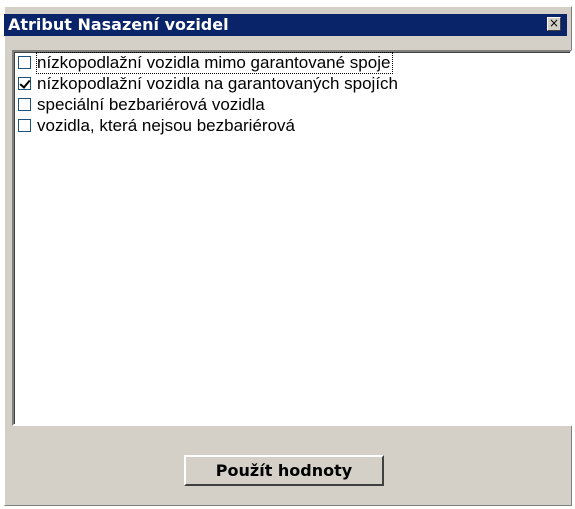 The width and height of the screenshot is (575, 509). Describe the element at coordinates (24, 83) in the screenshot. I see `checkbox-checked` at that location.